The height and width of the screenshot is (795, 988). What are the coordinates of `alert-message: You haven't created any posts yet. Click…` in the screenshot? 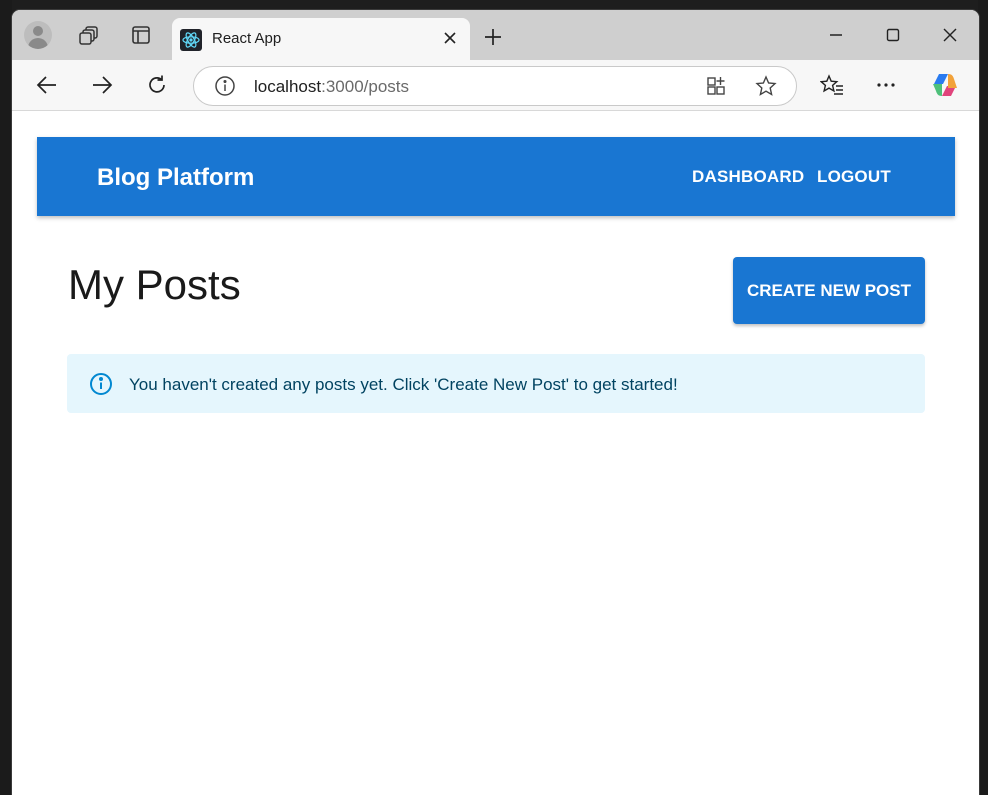 It's located at (403, 384).